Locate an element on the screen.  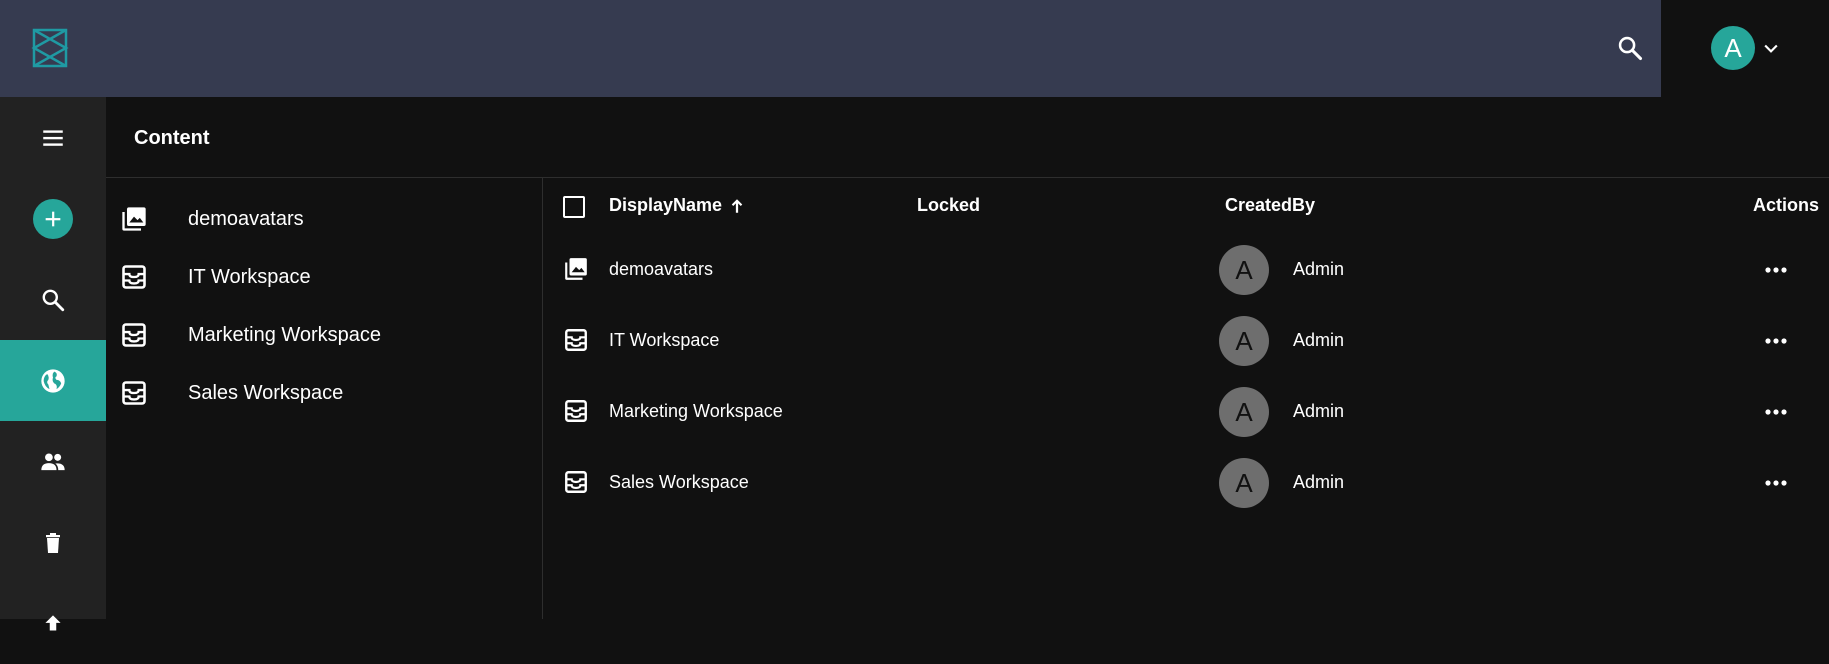
column-header-locked: Locked is located at coordinates (948, 205).